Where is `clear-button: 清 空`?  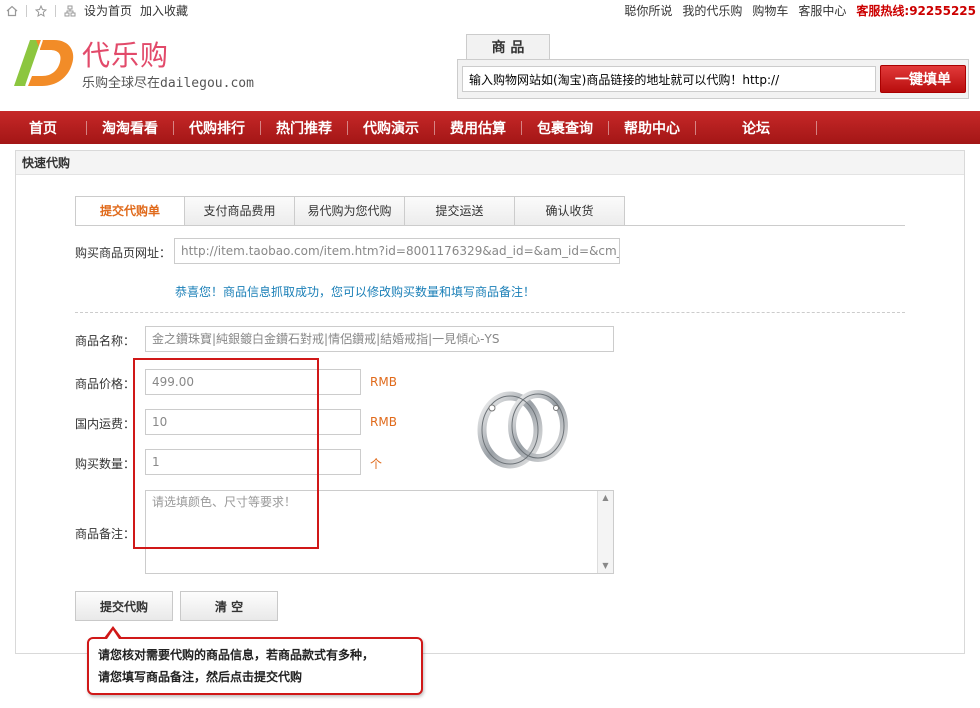 clear-button: 清 空 is located at coordinates (229, 606).